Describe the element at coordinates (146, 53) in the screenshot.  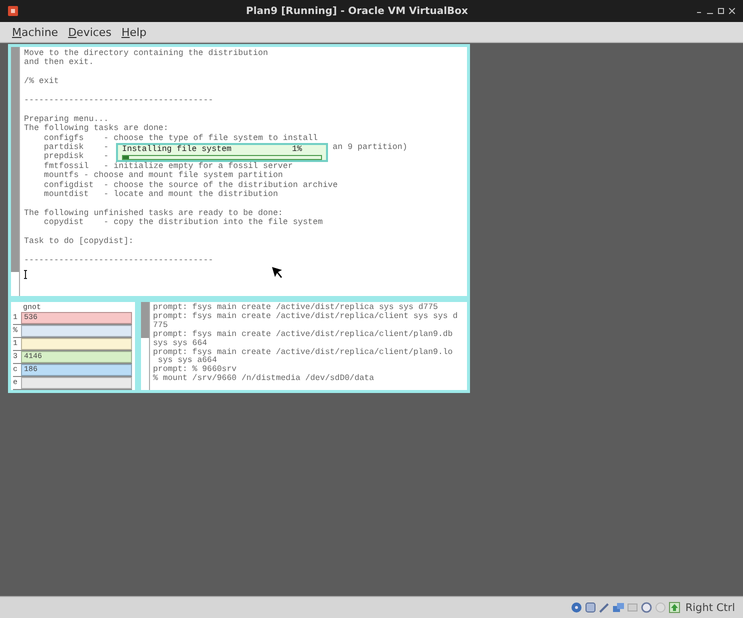
I see `terminal-line: Move to the directory containing the distribution` at that location.